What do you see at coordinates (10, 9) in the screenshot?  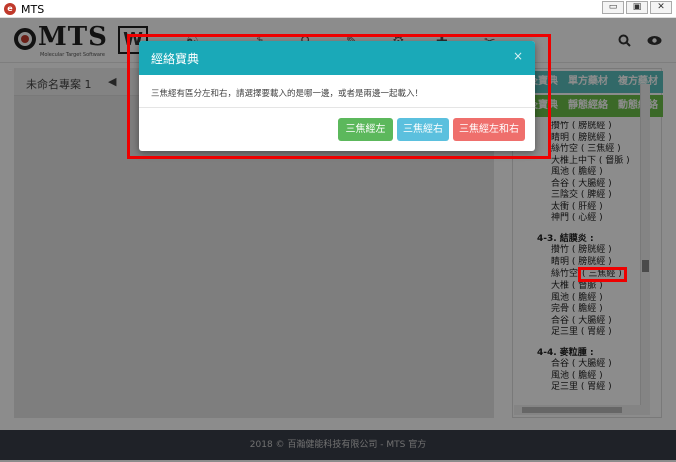 I see `app-icon: e` at bounding box center [10, 9].